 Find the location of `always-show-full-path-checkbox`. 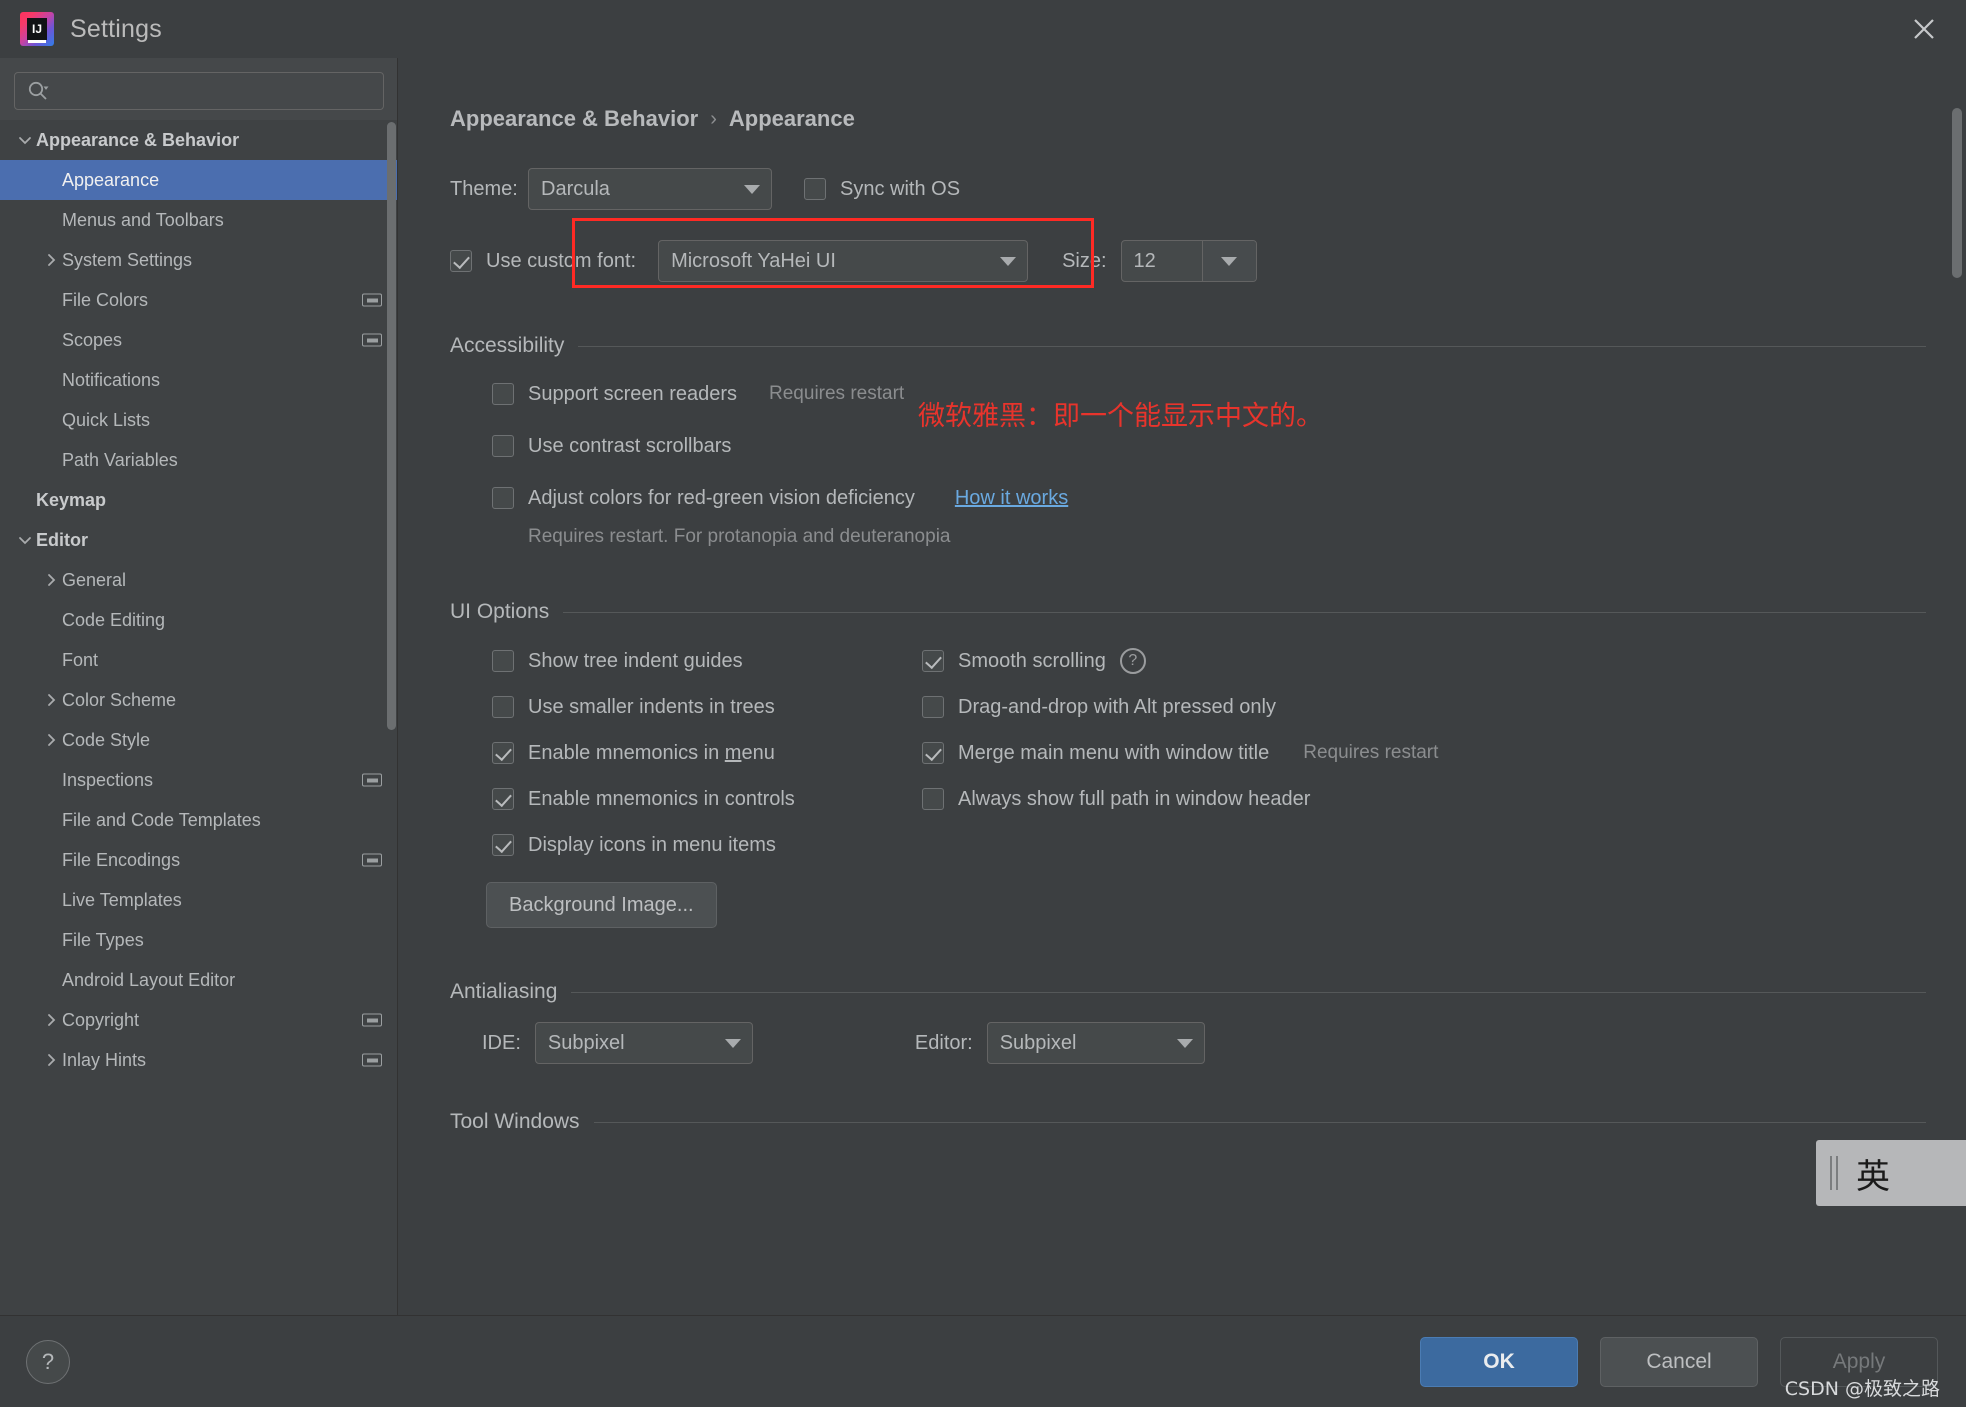

always-show-full-path-checkbox is located at coordinates (933, 799).